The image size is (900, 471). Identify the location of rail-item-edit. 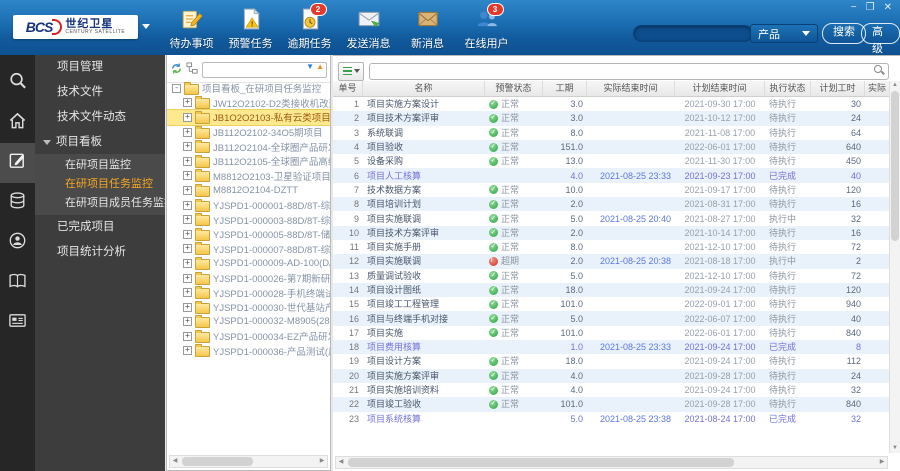
(17, 163).